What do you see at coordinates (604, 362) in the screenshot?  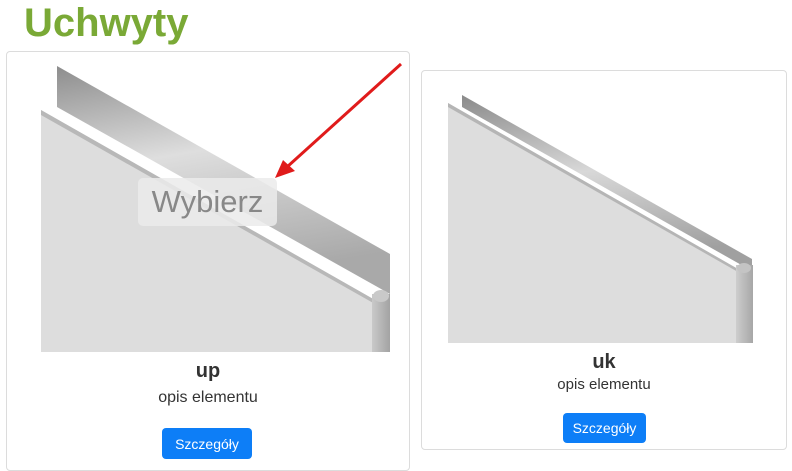 I see `card-name: uk` at bounding box center [604, 362].